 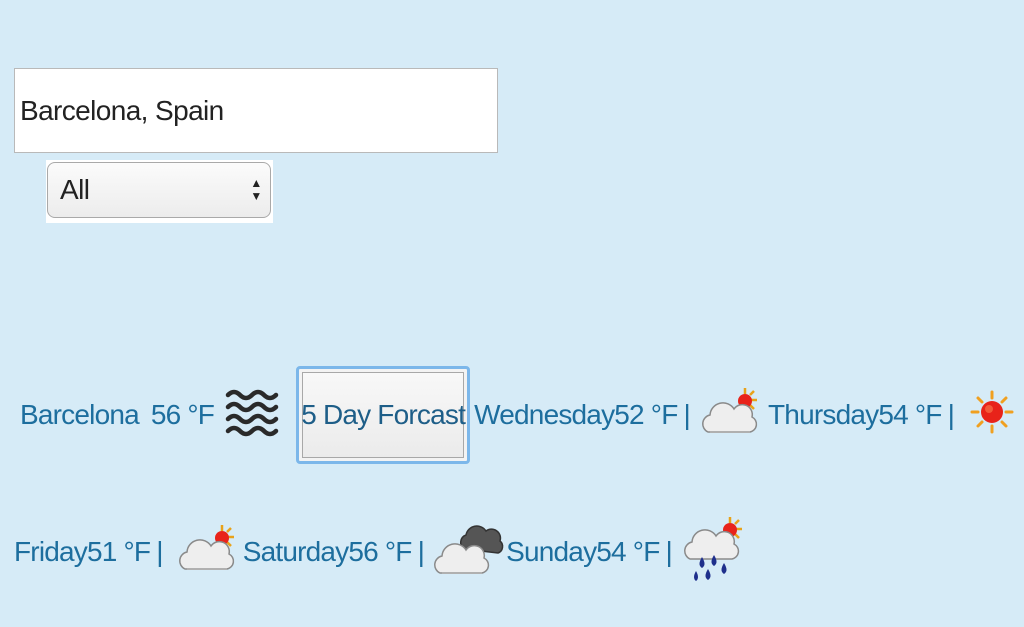 I want to click on day-name-friday: Friday, so click(x=51, y=551).